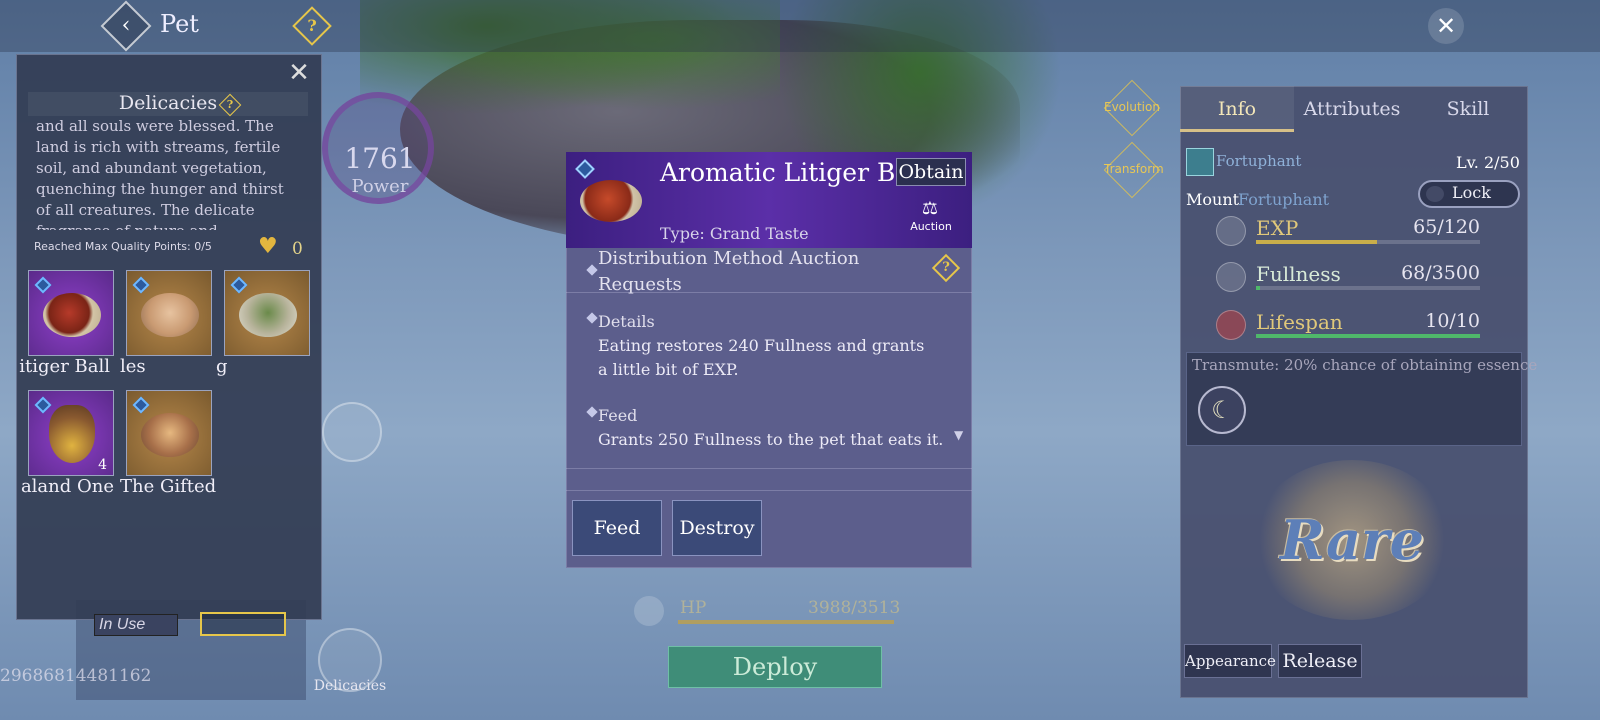  I want to click on pet-level: Lv. 2/50, so click(1488, 162).